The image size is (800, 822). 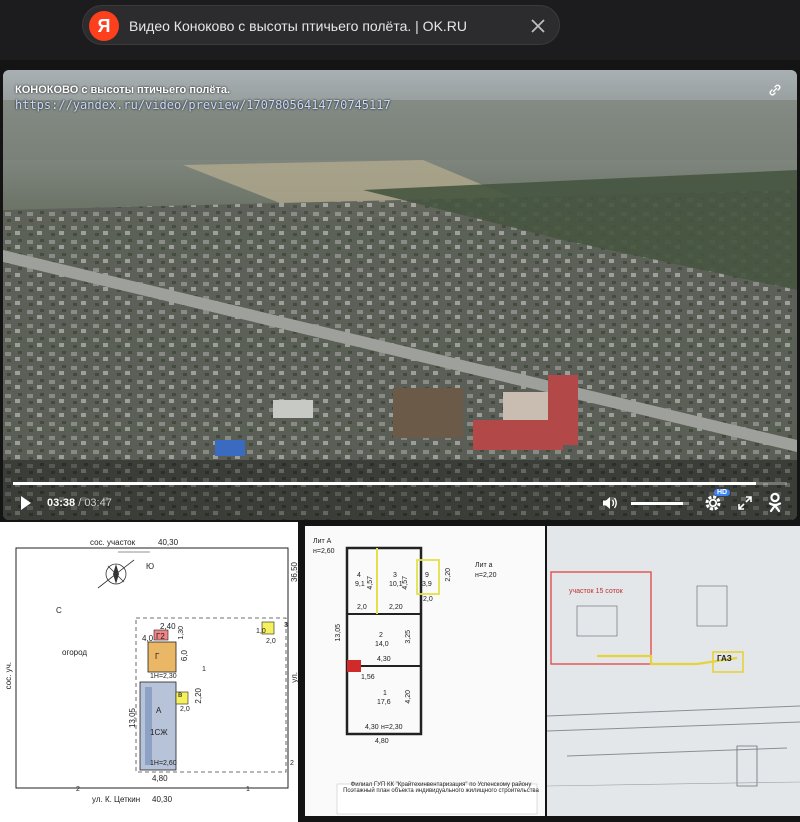 I want to click on dim-2-0b: 2,0, so click(x=271, y=641).